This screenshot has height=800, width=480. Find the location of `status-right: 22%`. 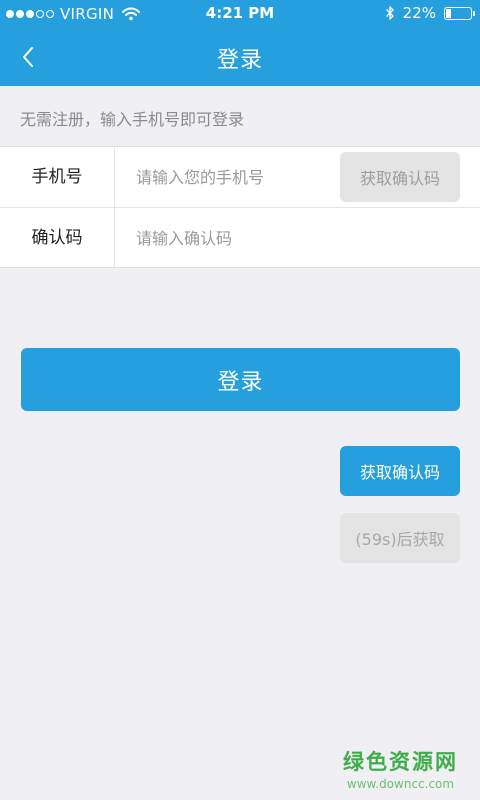

status-right: 22% is located at coordinates (430, 13).